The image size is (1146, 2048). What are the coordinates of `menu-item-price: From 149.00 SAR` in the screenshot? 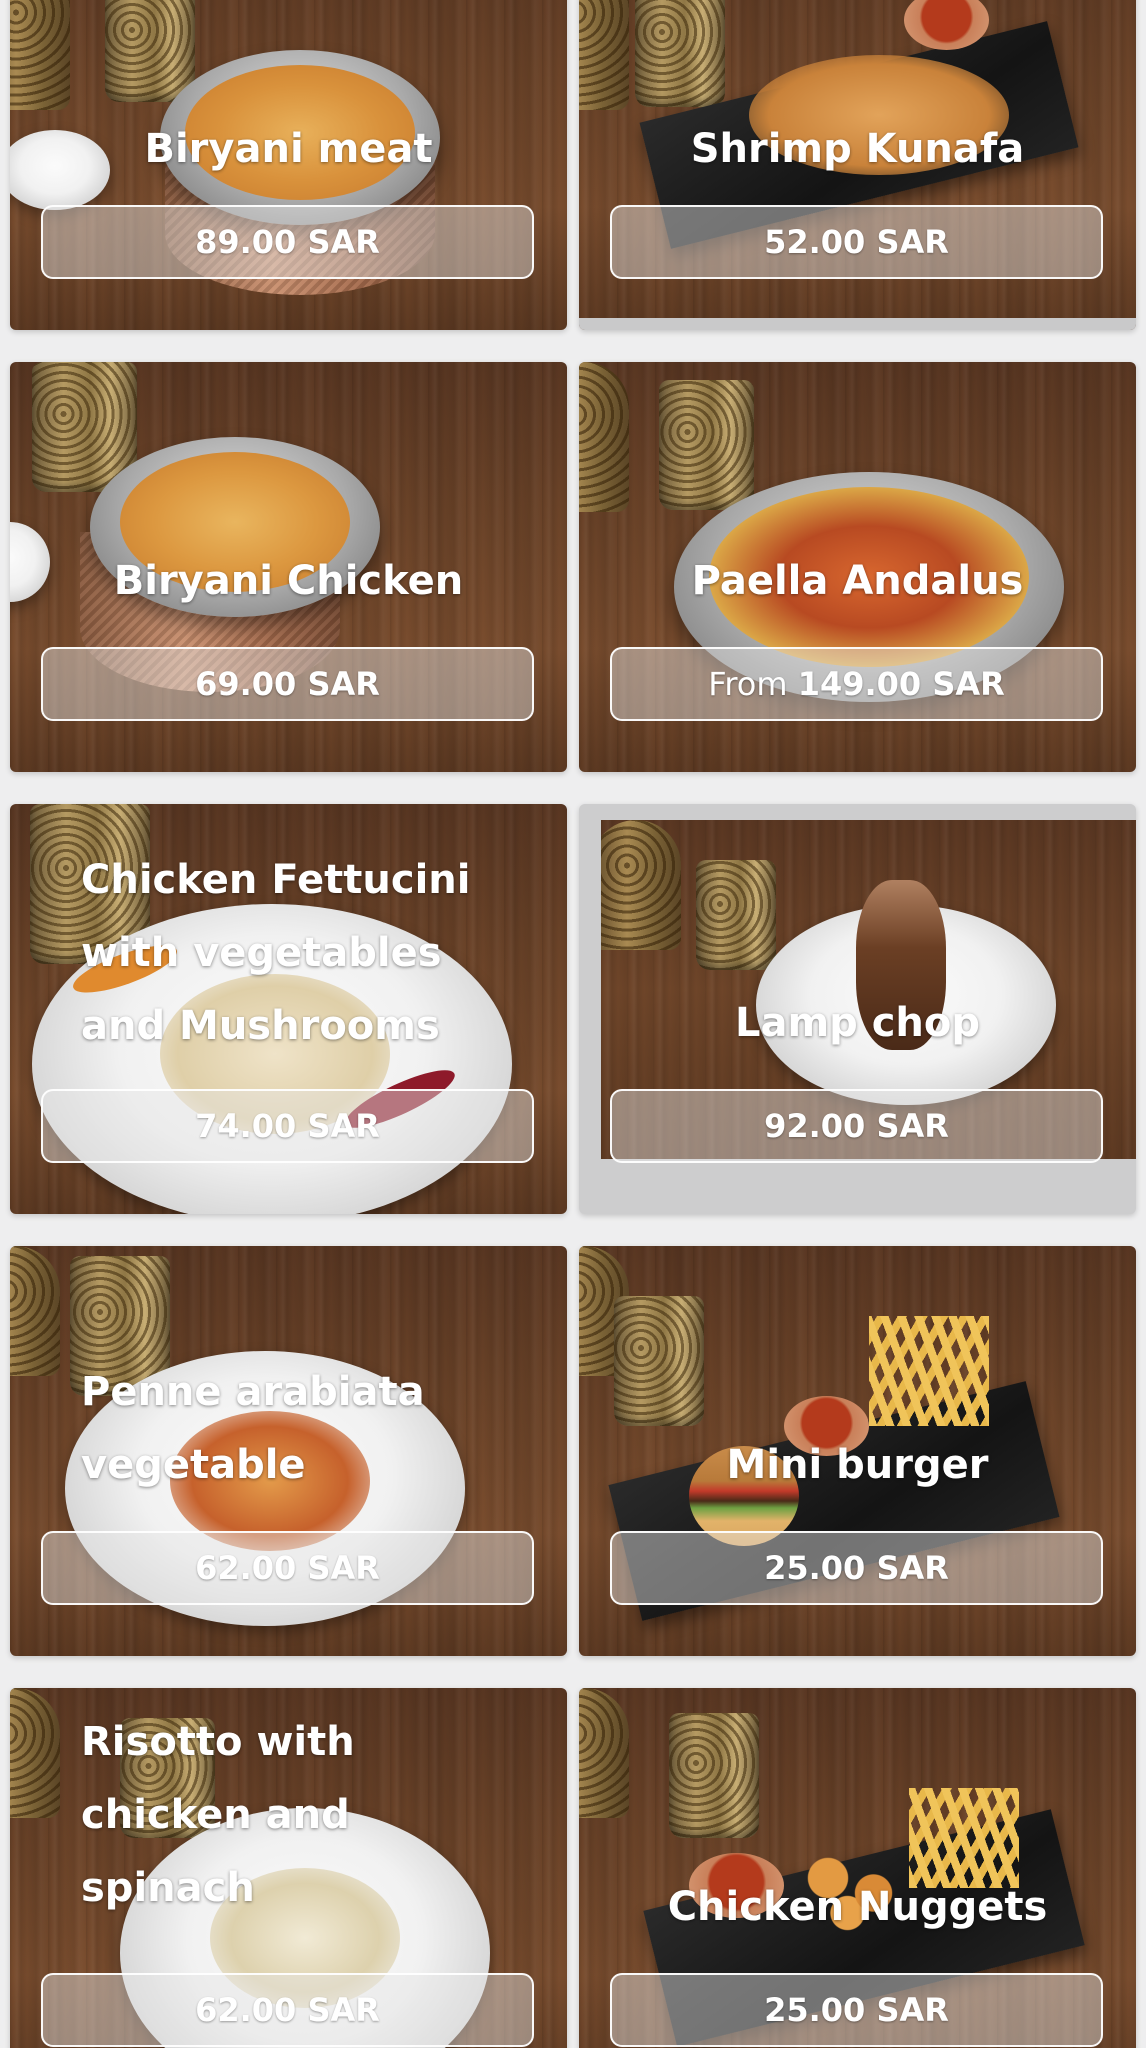 It's located at (856, 684).